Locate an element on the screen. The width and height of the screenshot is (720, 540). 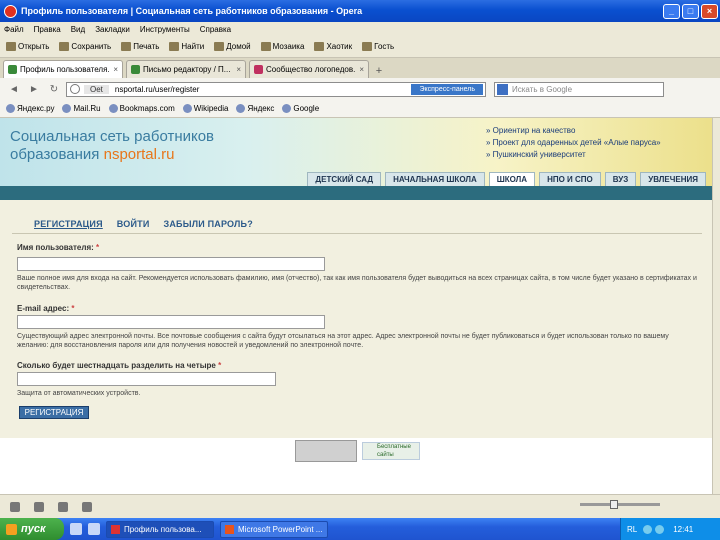
bookmark-yandex-ru: Яндекс.ру is located at coordinates (30, 108).